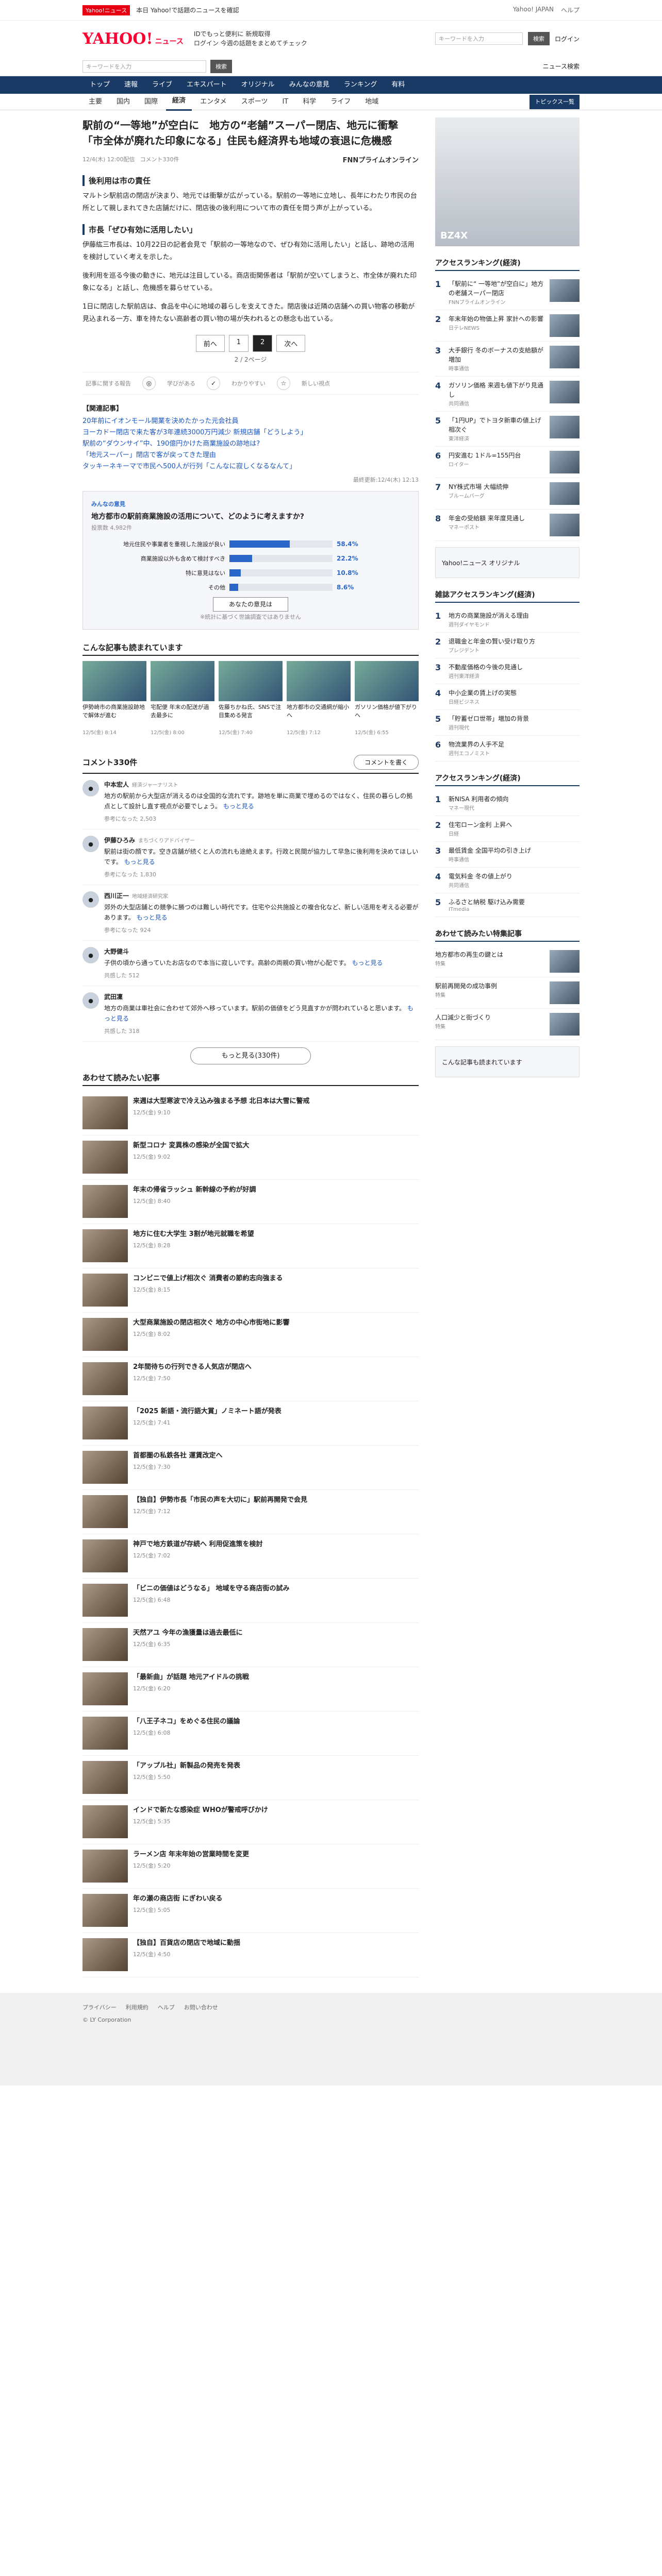 The height and width of the screenshot is (2576, 662). What do you see at coordinates (250, 43) in the screenshot?
I see `header-line-2: ログイン 今週の話題をまとめてチェック` at bounding box center [250, 43].